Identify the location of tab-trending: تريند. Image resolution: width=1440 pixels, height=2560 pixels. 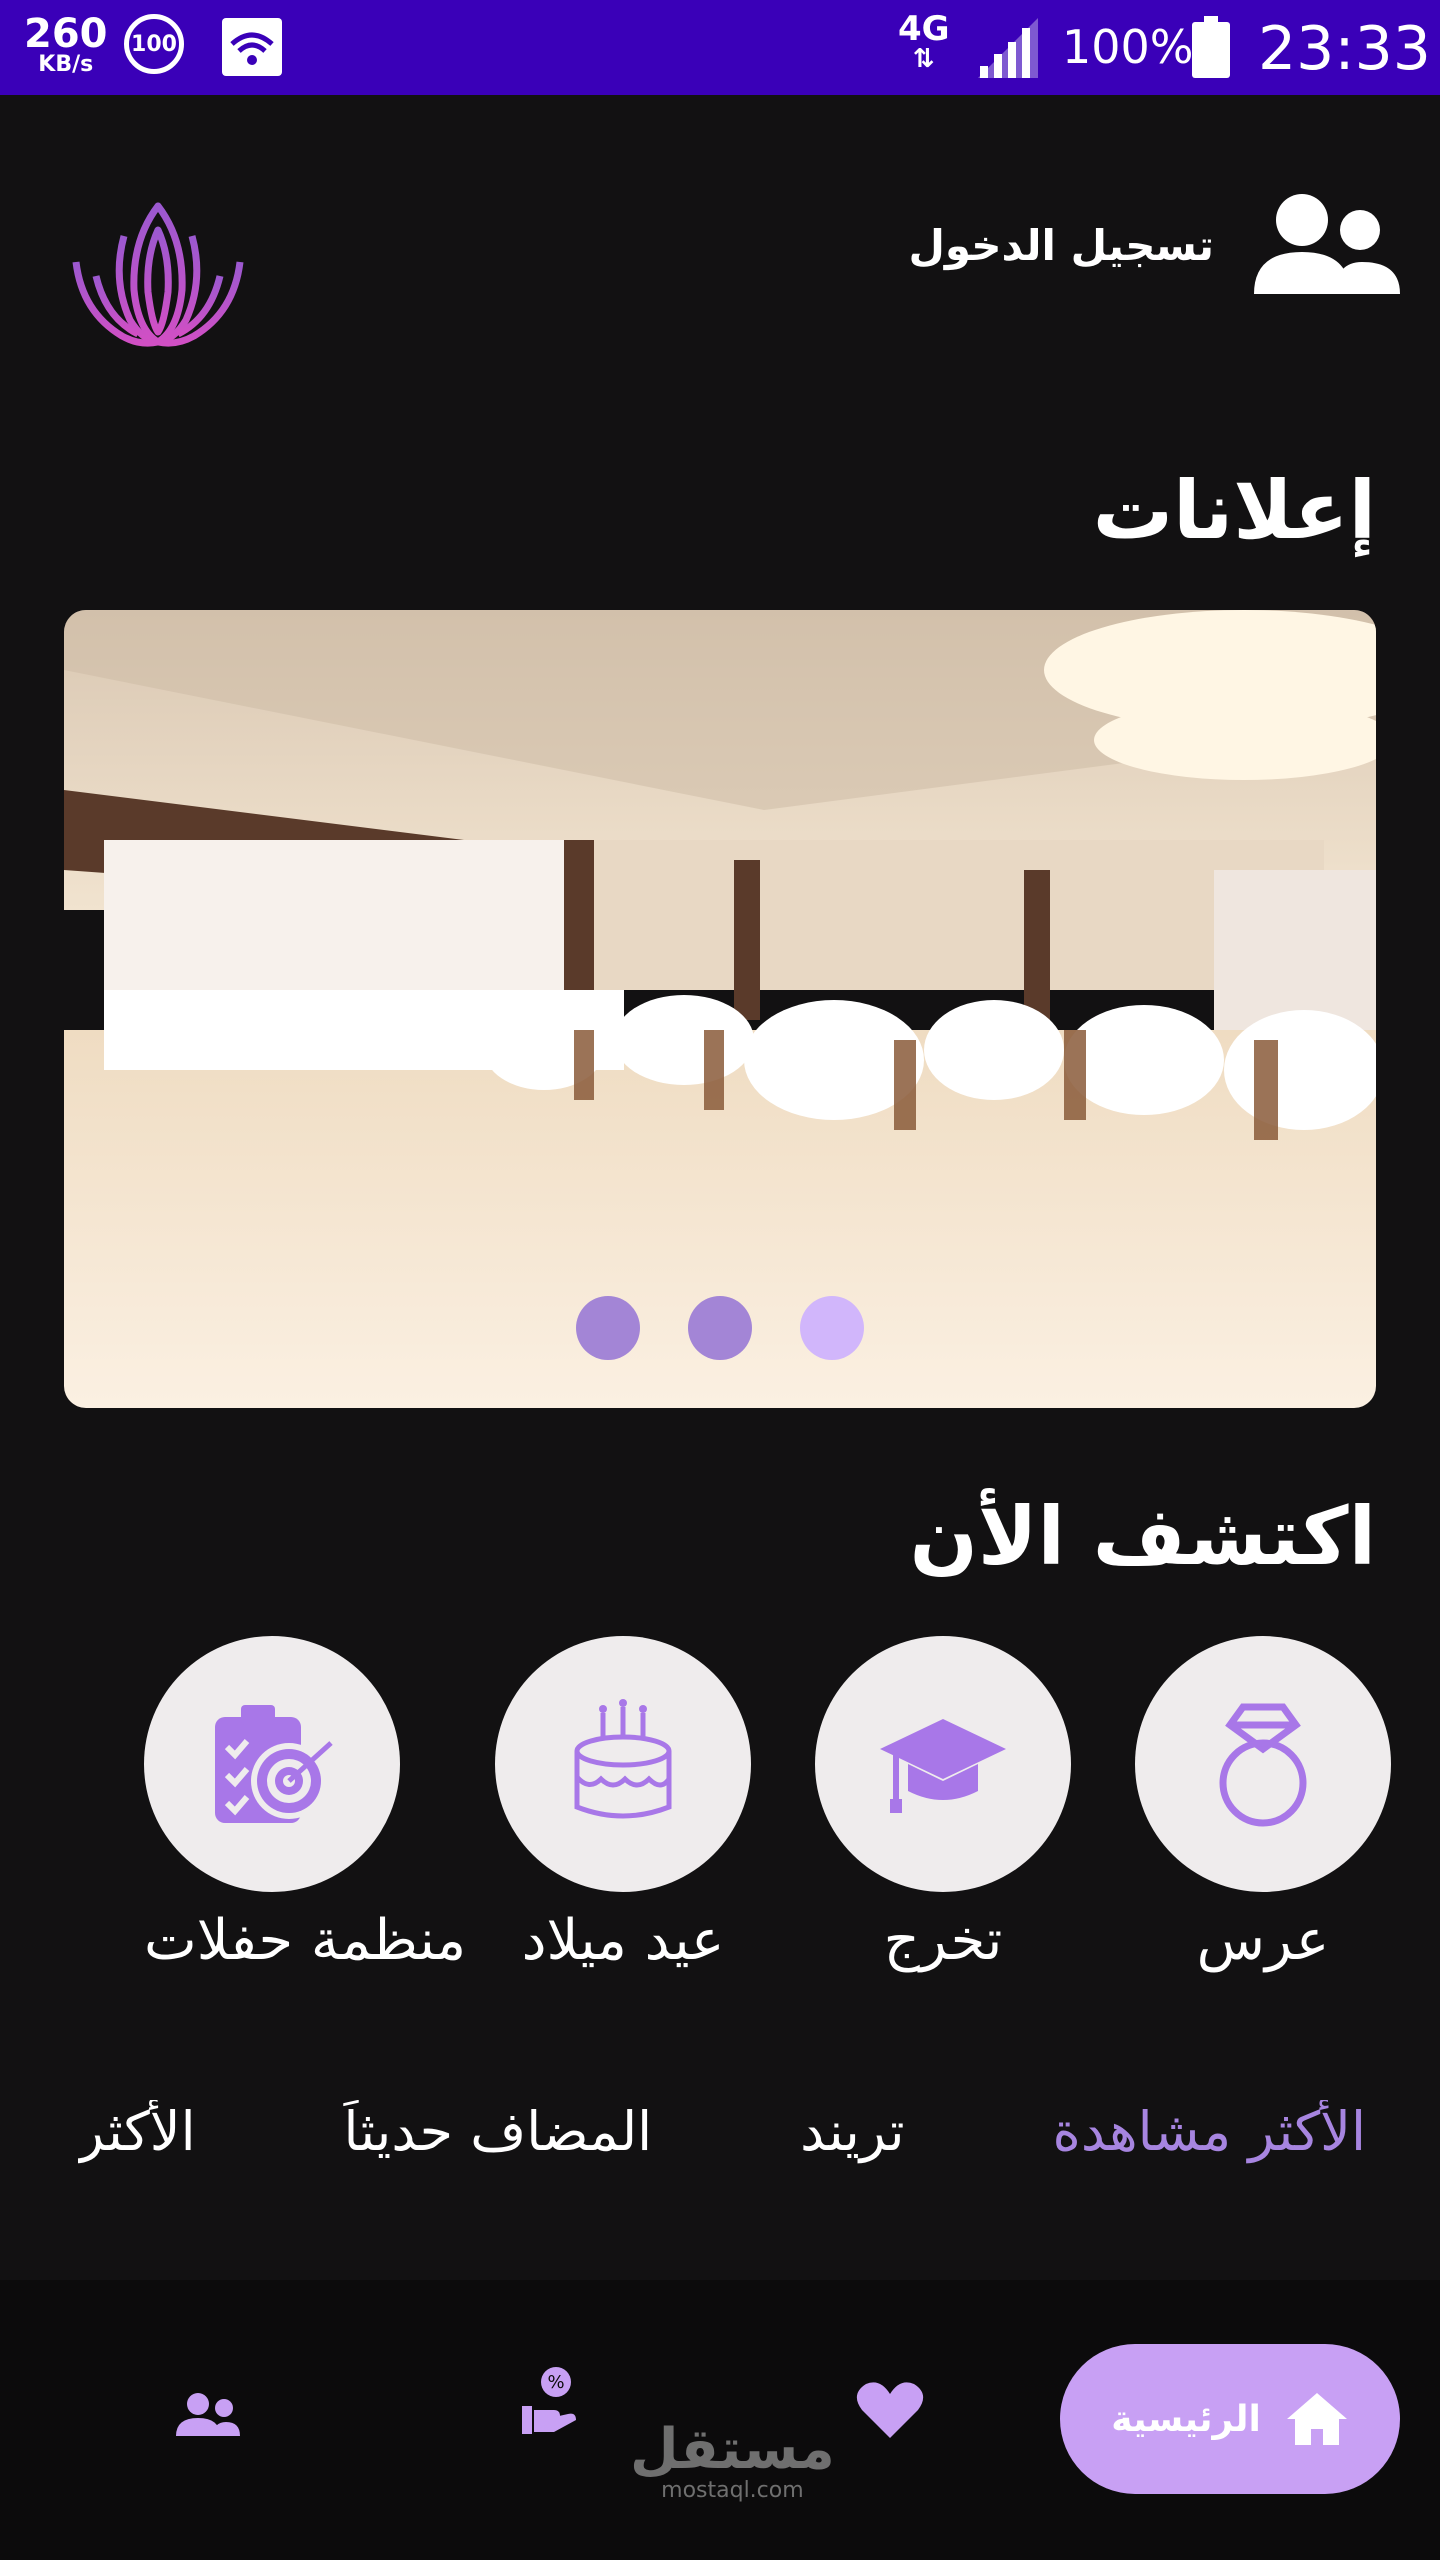
(852, 2140).